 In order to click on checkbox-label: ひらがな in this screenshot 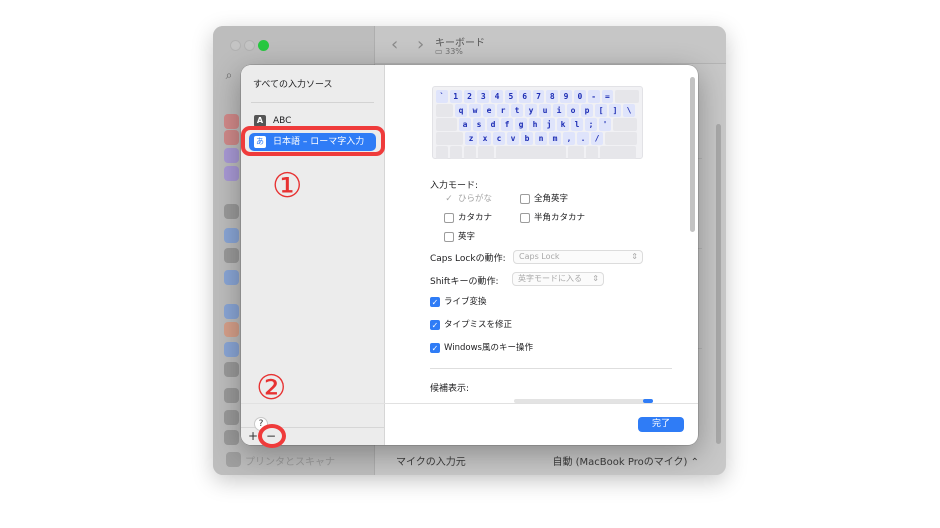, I will do `click(475, 199)`.